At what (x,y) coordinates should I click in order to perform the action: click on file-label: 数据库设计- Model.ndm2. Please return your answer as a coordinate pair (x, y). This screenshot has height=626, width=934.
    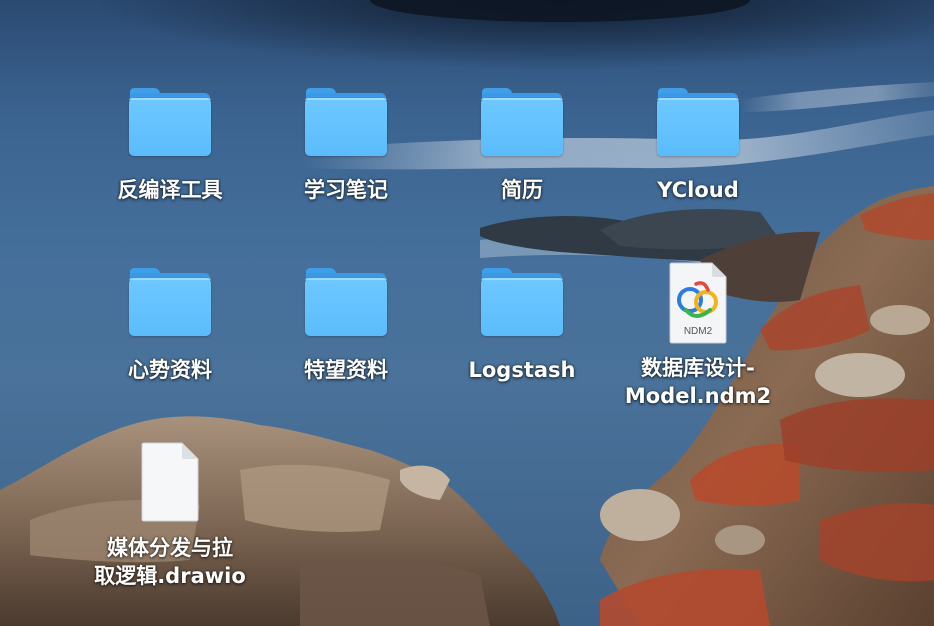
    Looking at the image, I should click on (698, 382).